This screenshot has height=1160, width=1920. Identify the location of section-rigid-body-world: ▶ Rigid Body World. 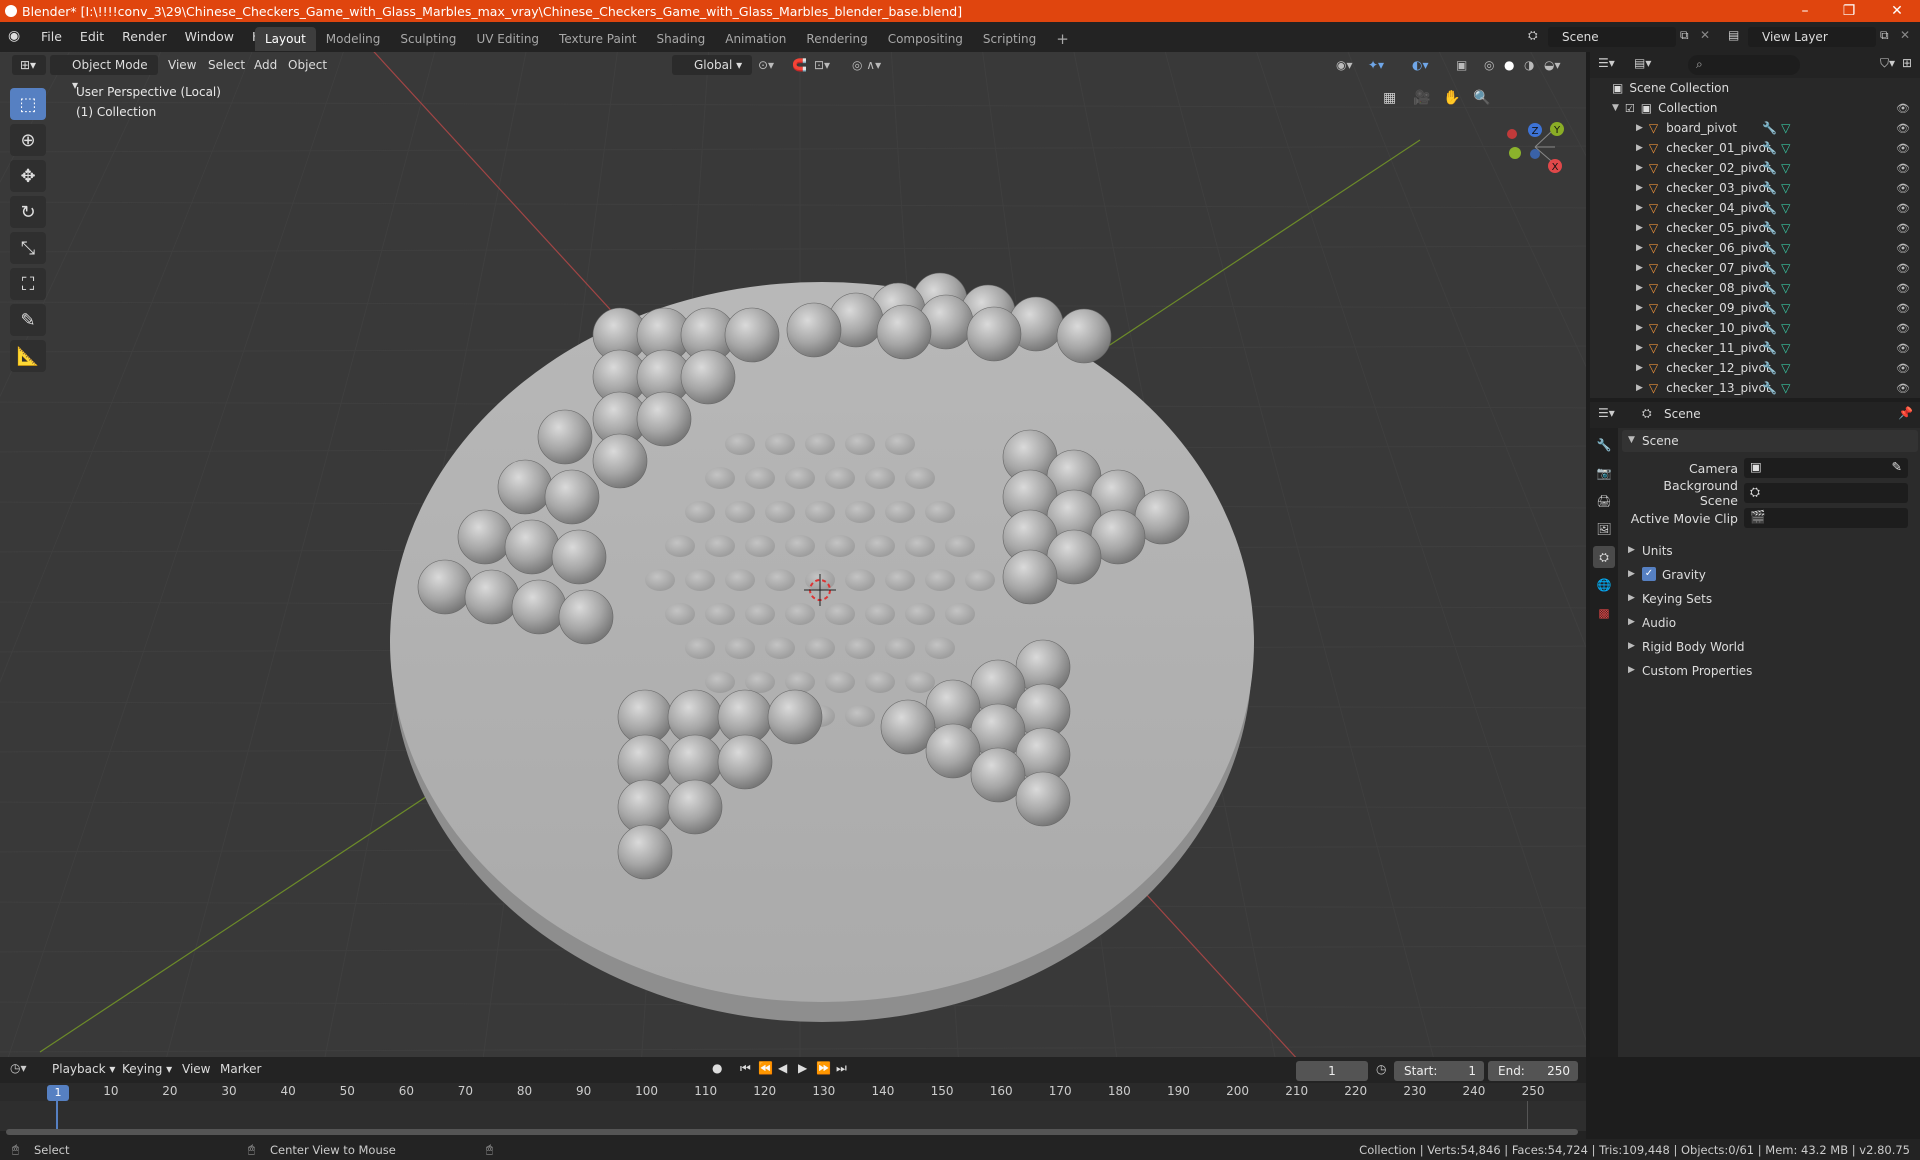
(1770, 647).